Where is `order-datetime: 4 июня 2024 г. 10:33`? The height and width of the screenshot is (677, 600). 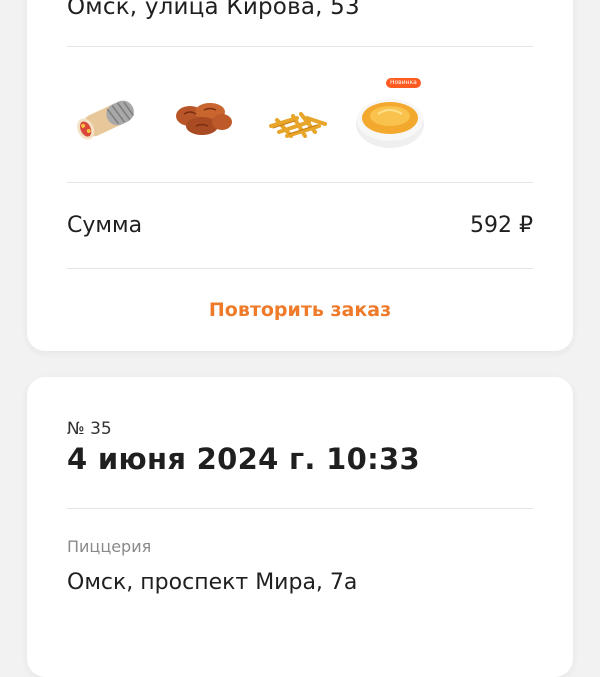 order-datetime: 4 июня 2024 г. 10:33 is located at coordinates (243, 459).